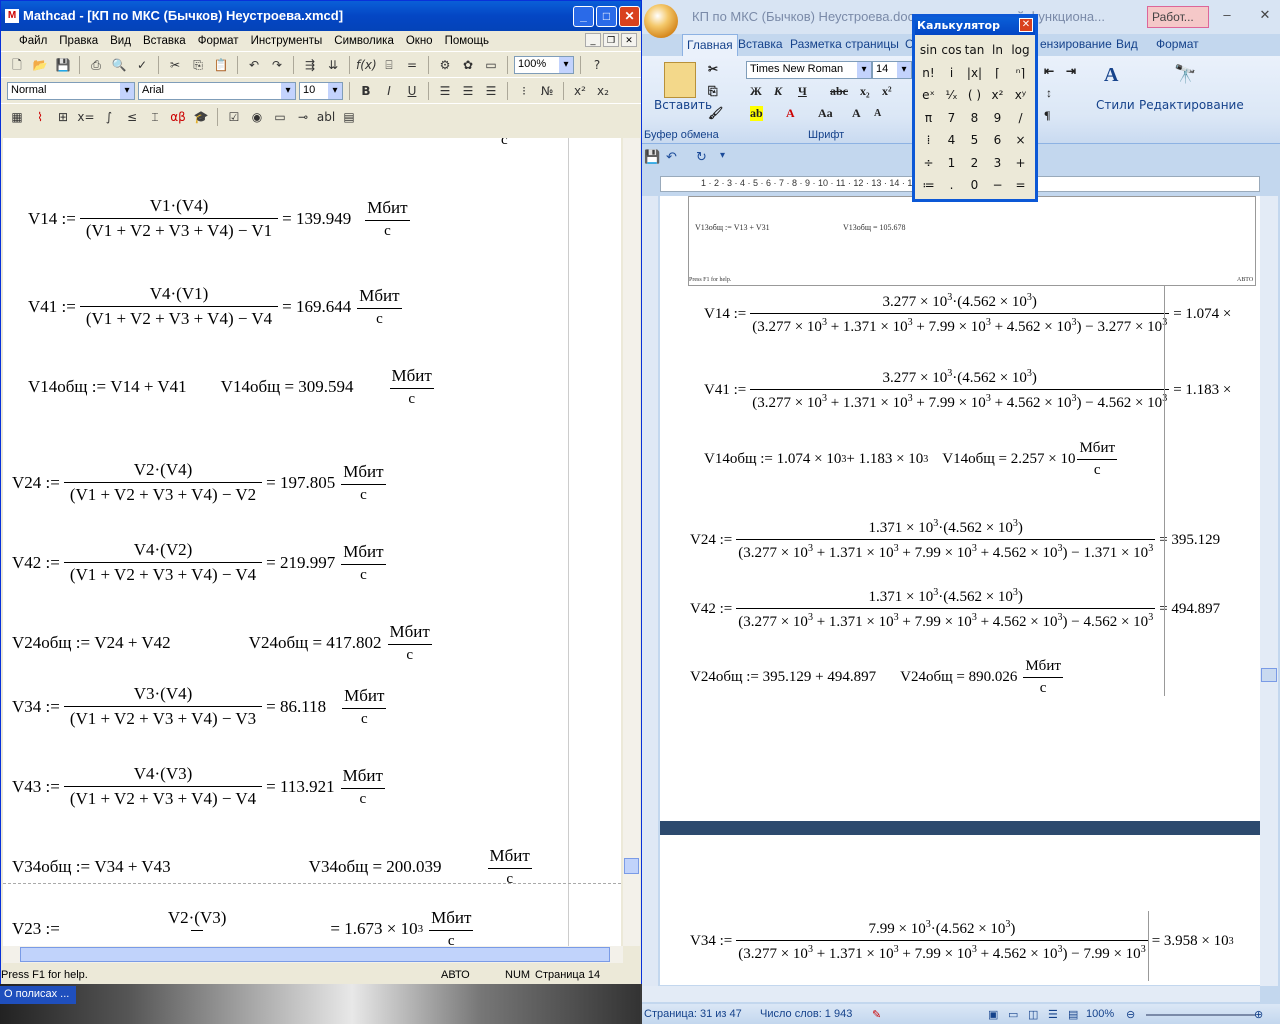 Image resolution: width=1280 pixels, height=1024 pixels. What do you see at coordinates (790, 113) in the screenshot?
I see `font-color-icon: A` at bounding box center [790, 113].